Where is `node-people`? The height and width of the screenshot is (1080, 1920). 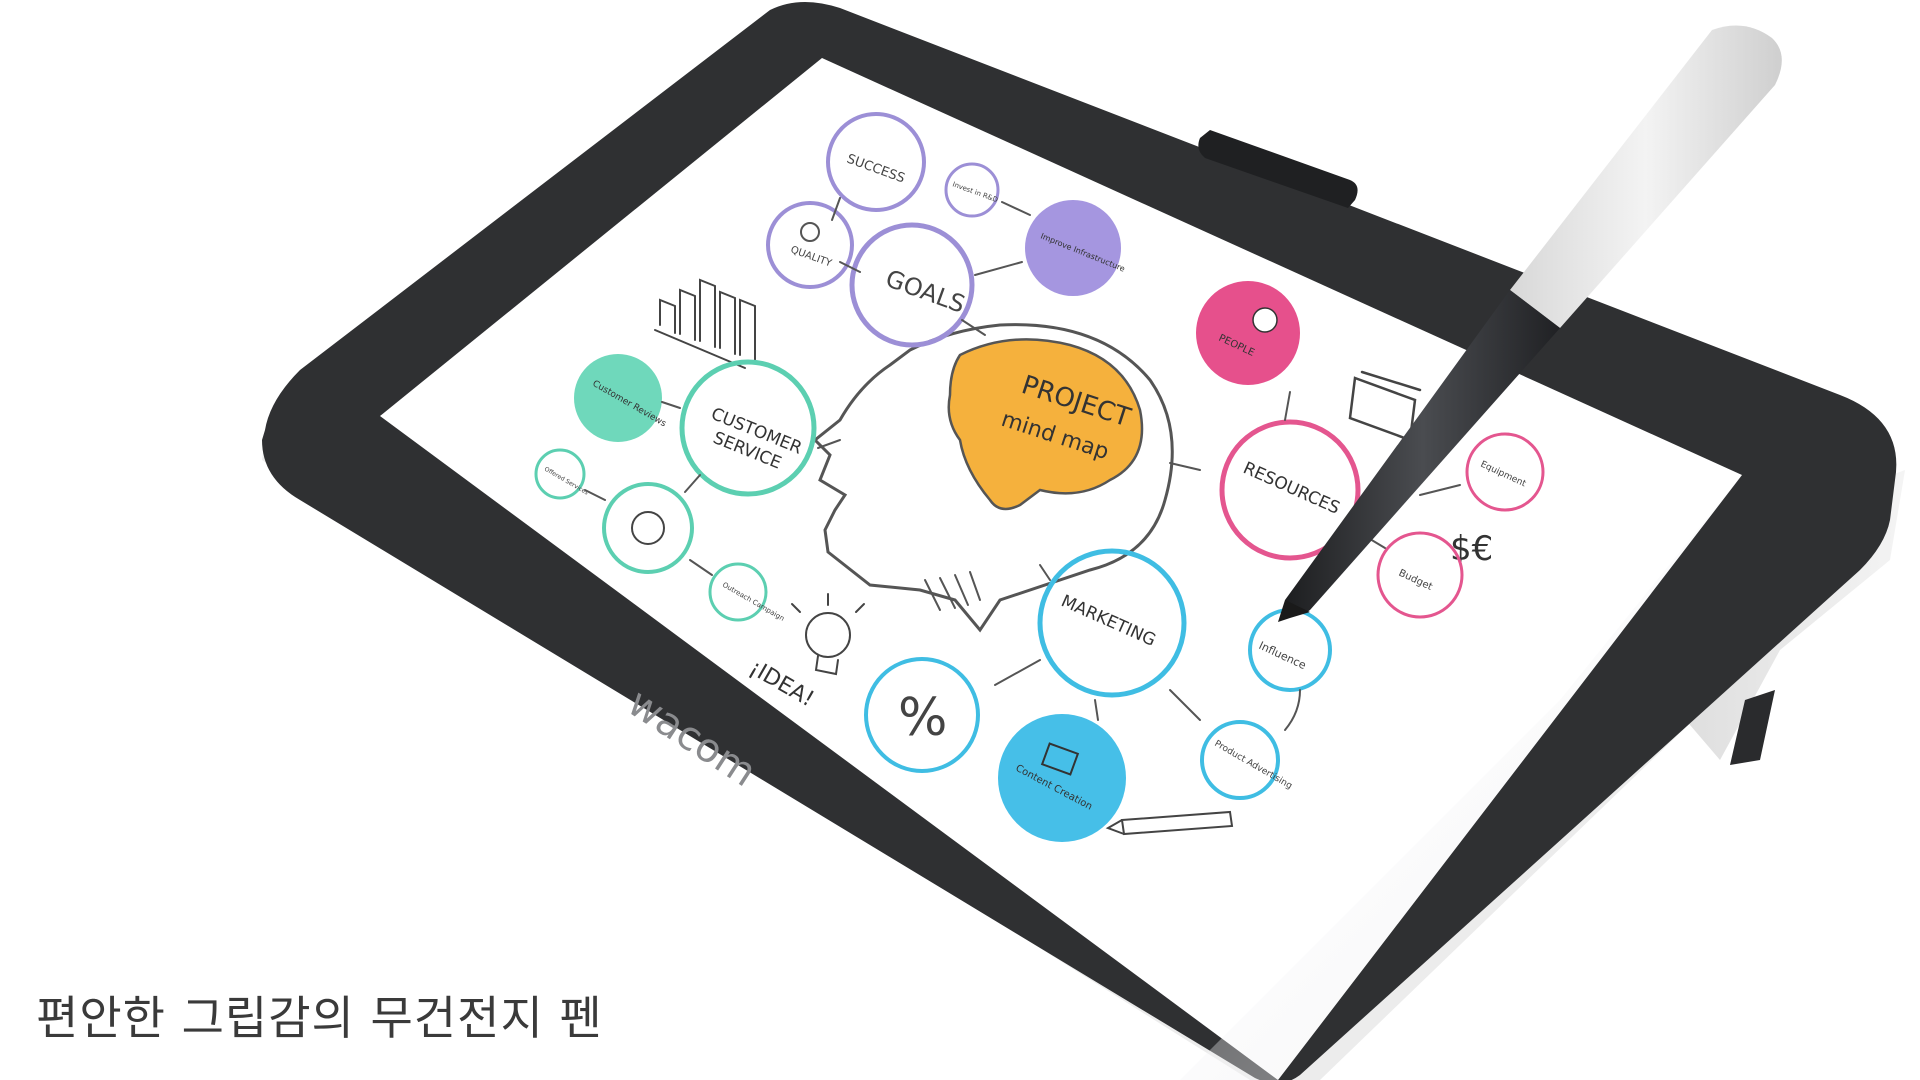
node-people is located at coordinates (1248, 333).